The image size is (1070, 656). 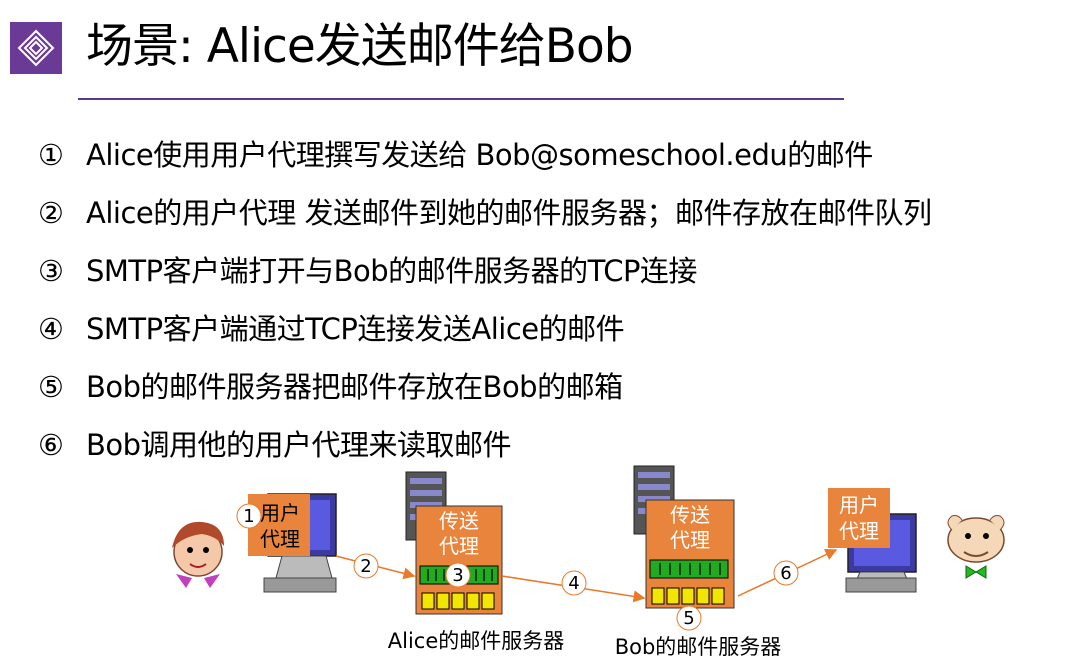 I want to click on step-text: SMTP客户端通过TCP连接发送Alice的邮件, so click(x=355, y=329).